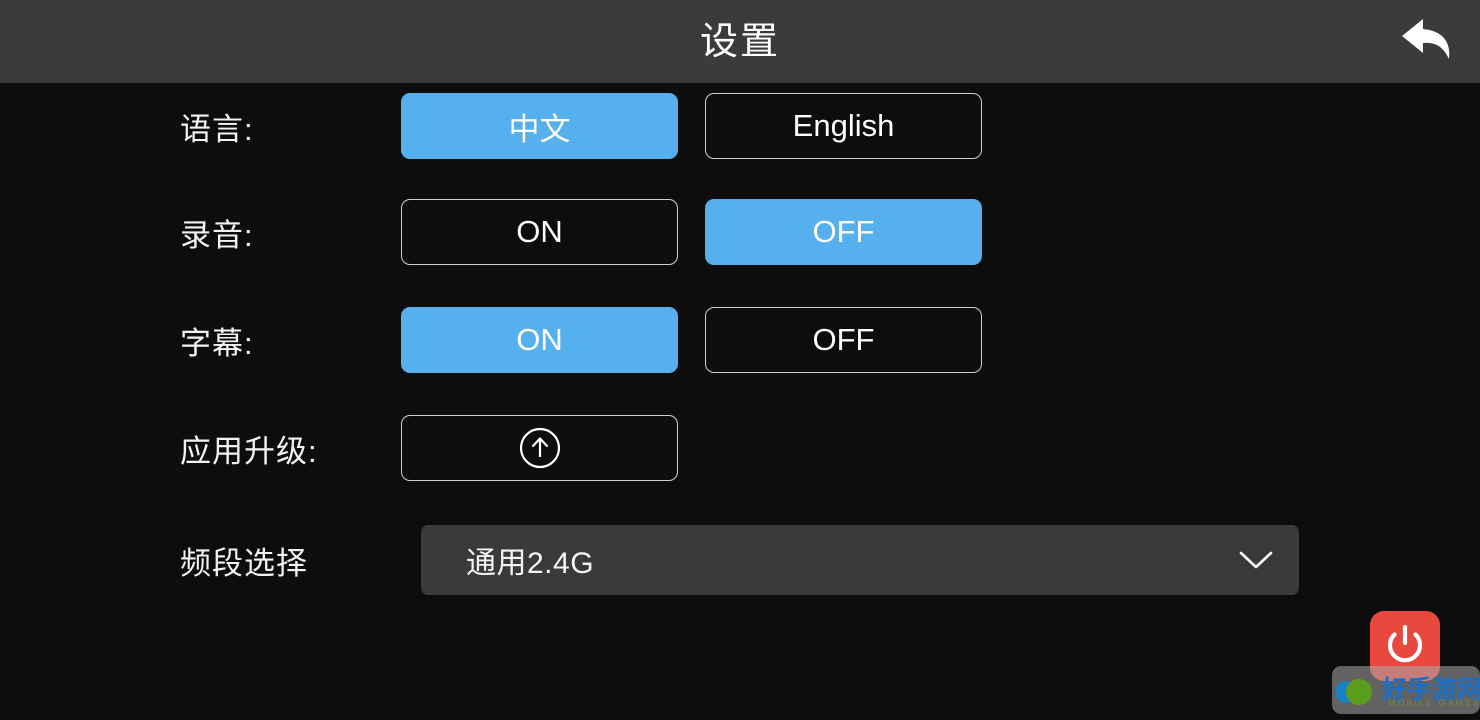 This screenshot has height=720, width=1480. I want to click on row-label-subtitle: 字幕:, so click(217, 343).